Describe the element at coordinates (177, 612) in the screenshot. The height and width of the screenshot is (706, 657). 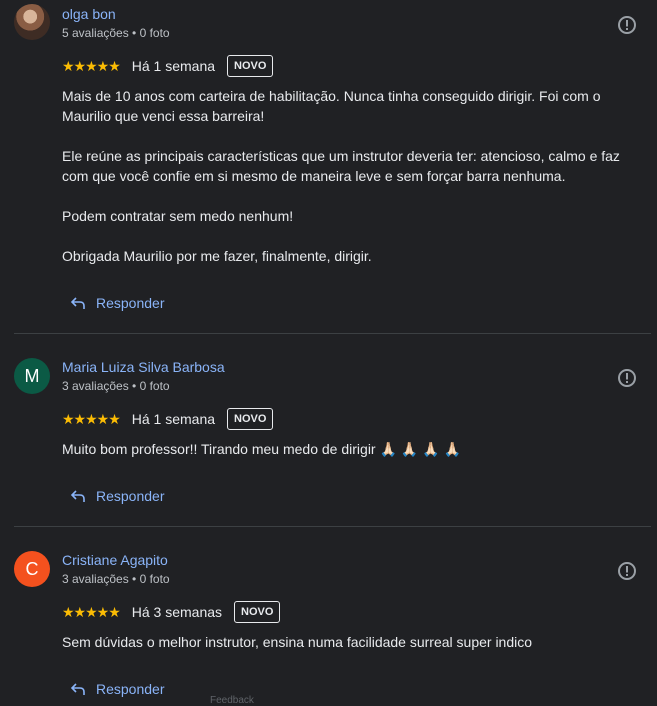
I see `review-time: Há 3 semanas` at that location.